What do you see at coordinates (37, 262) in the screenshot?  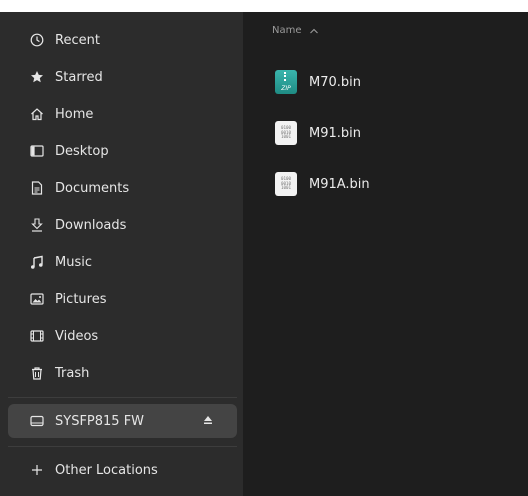 I see `music-icon` at bounding box center [37, 262].